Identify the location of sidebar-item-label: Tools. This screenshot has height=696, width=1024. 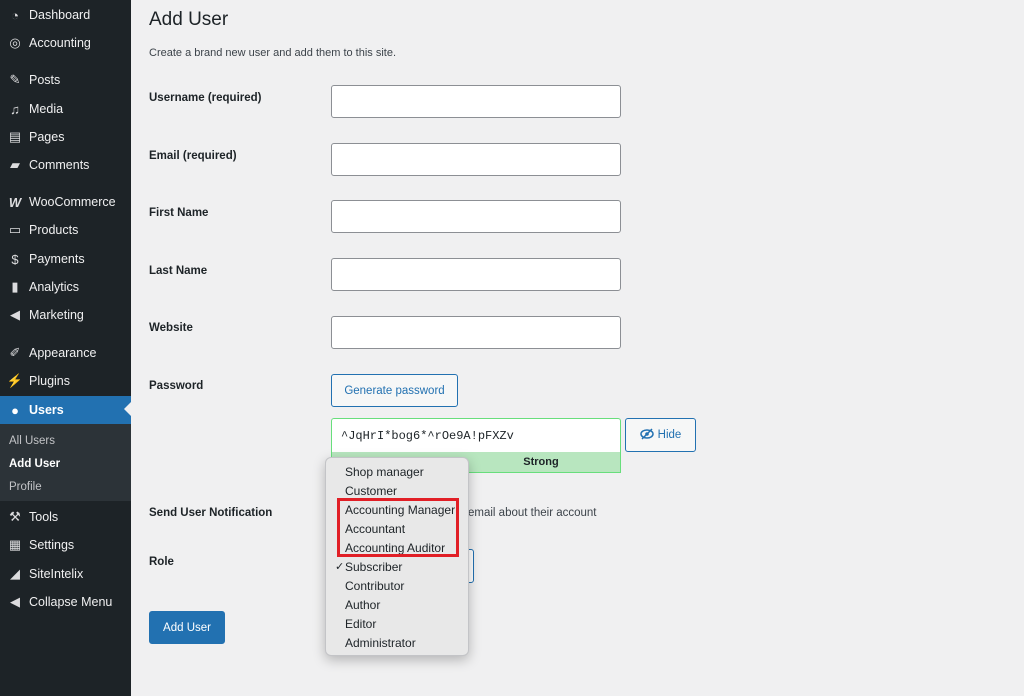
(44, 517).